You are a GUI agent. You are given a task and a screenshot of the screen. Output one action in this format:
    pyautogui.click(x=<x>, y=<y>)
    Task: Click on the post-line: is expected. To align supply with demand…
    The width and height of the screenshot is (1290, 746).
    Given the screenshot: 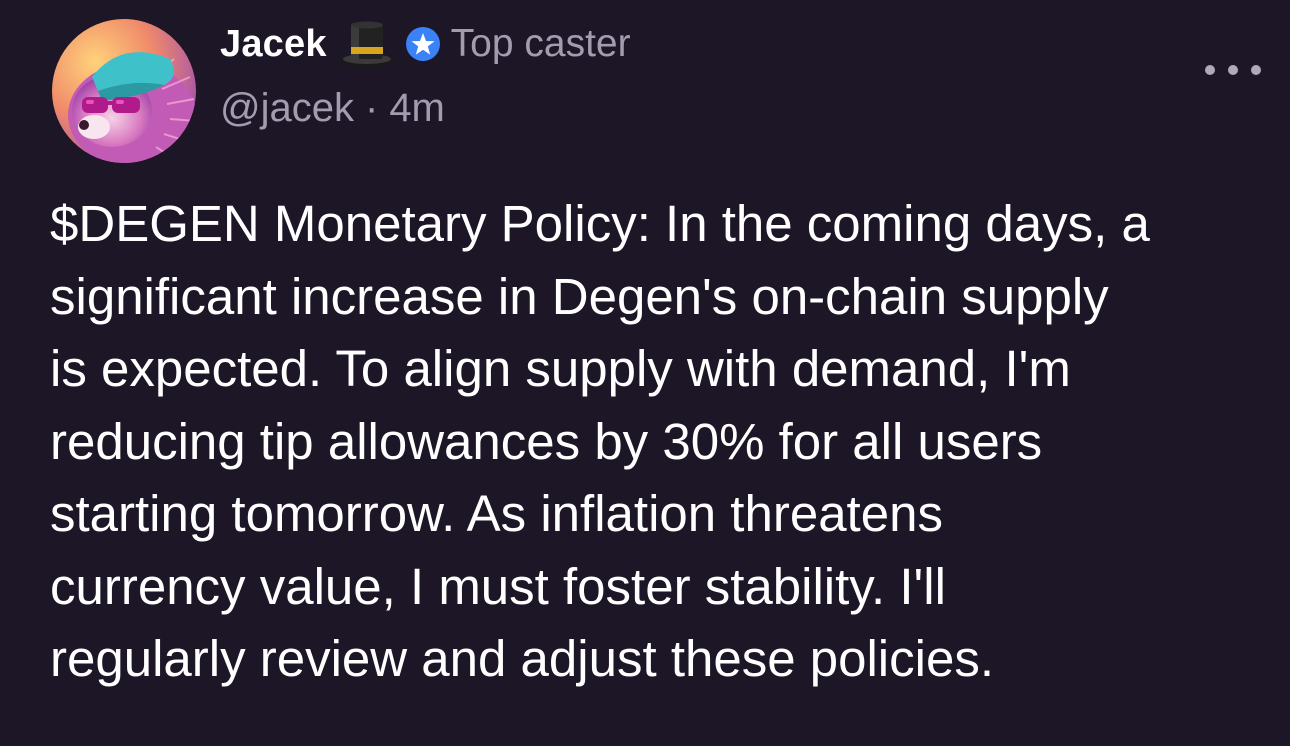 What is the action you would take?
    pyautogui.click(x=560, y=368)
    